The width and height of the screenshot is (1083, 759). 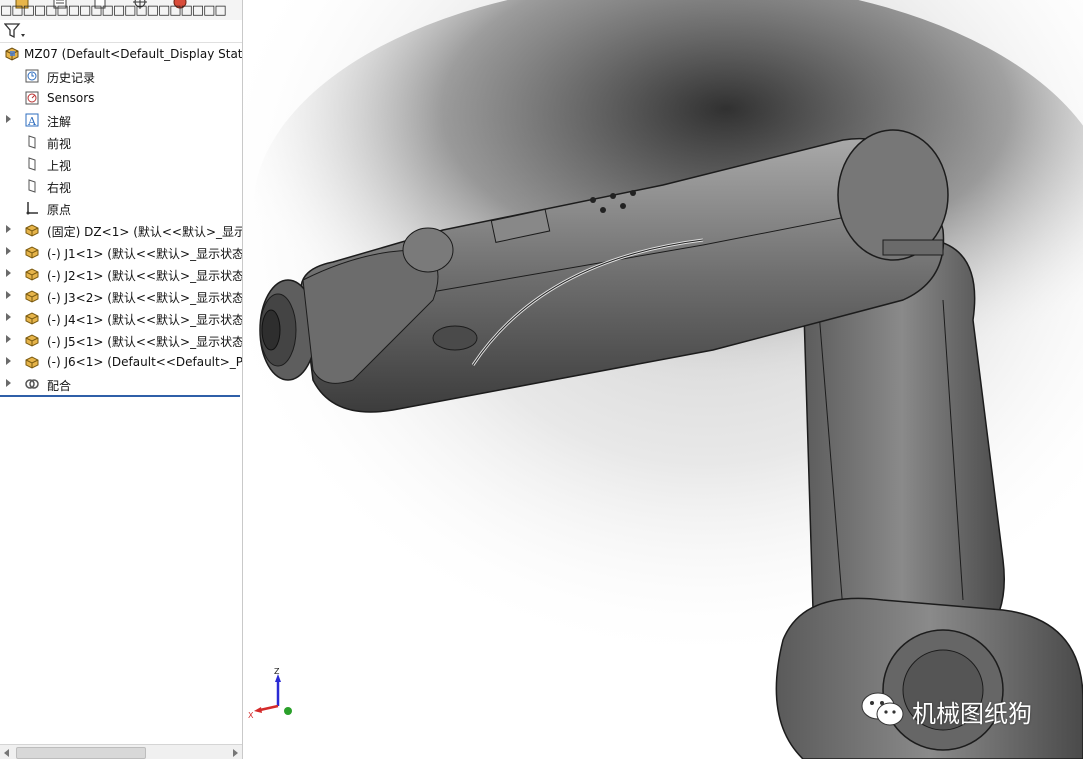 I want to click on tree-item-label: 右视, so click(x=59, y=188).